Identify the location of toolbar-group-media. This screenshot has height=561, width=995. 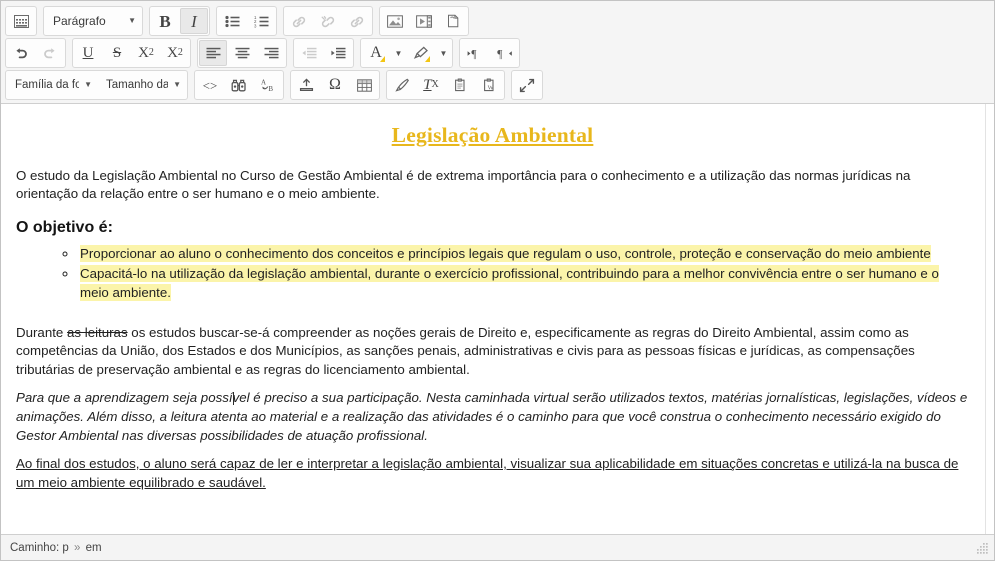
(424, 21).